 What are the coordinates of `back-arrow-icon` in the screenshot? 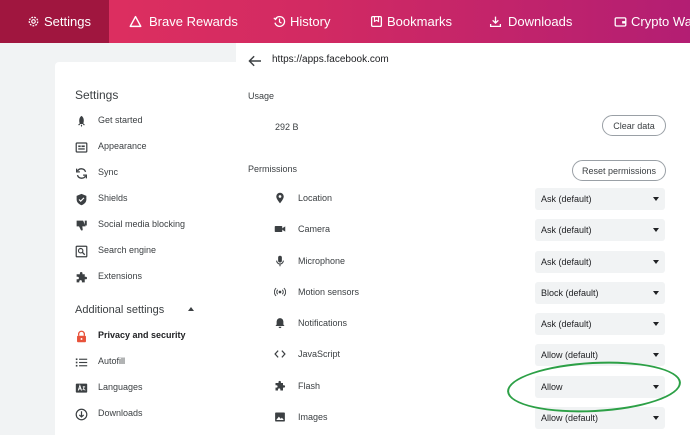 It's located at (255, 61).